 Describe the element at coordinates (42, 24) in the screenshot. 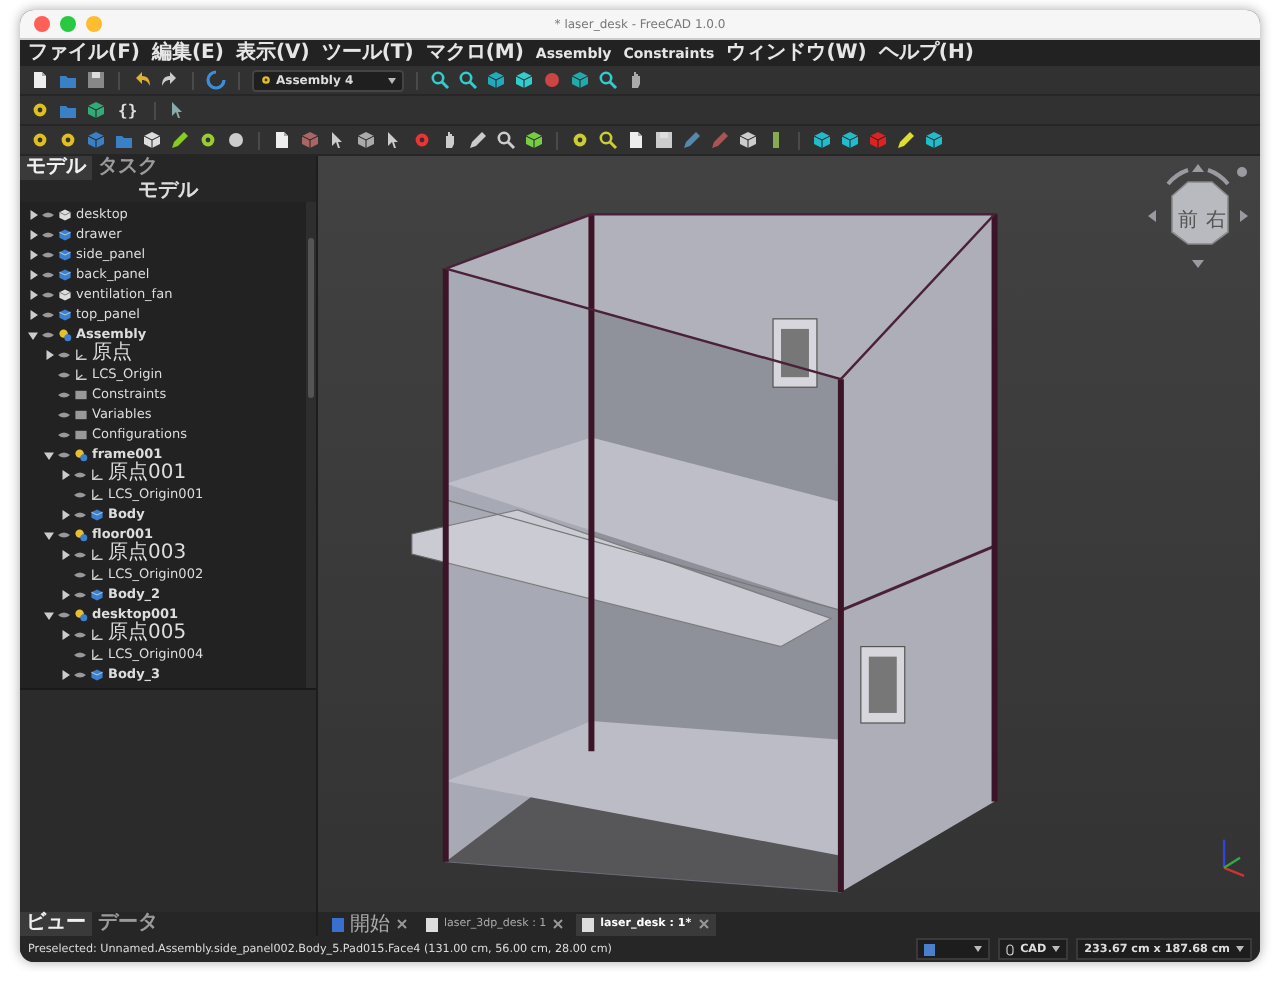

I see `close-button` at that location.